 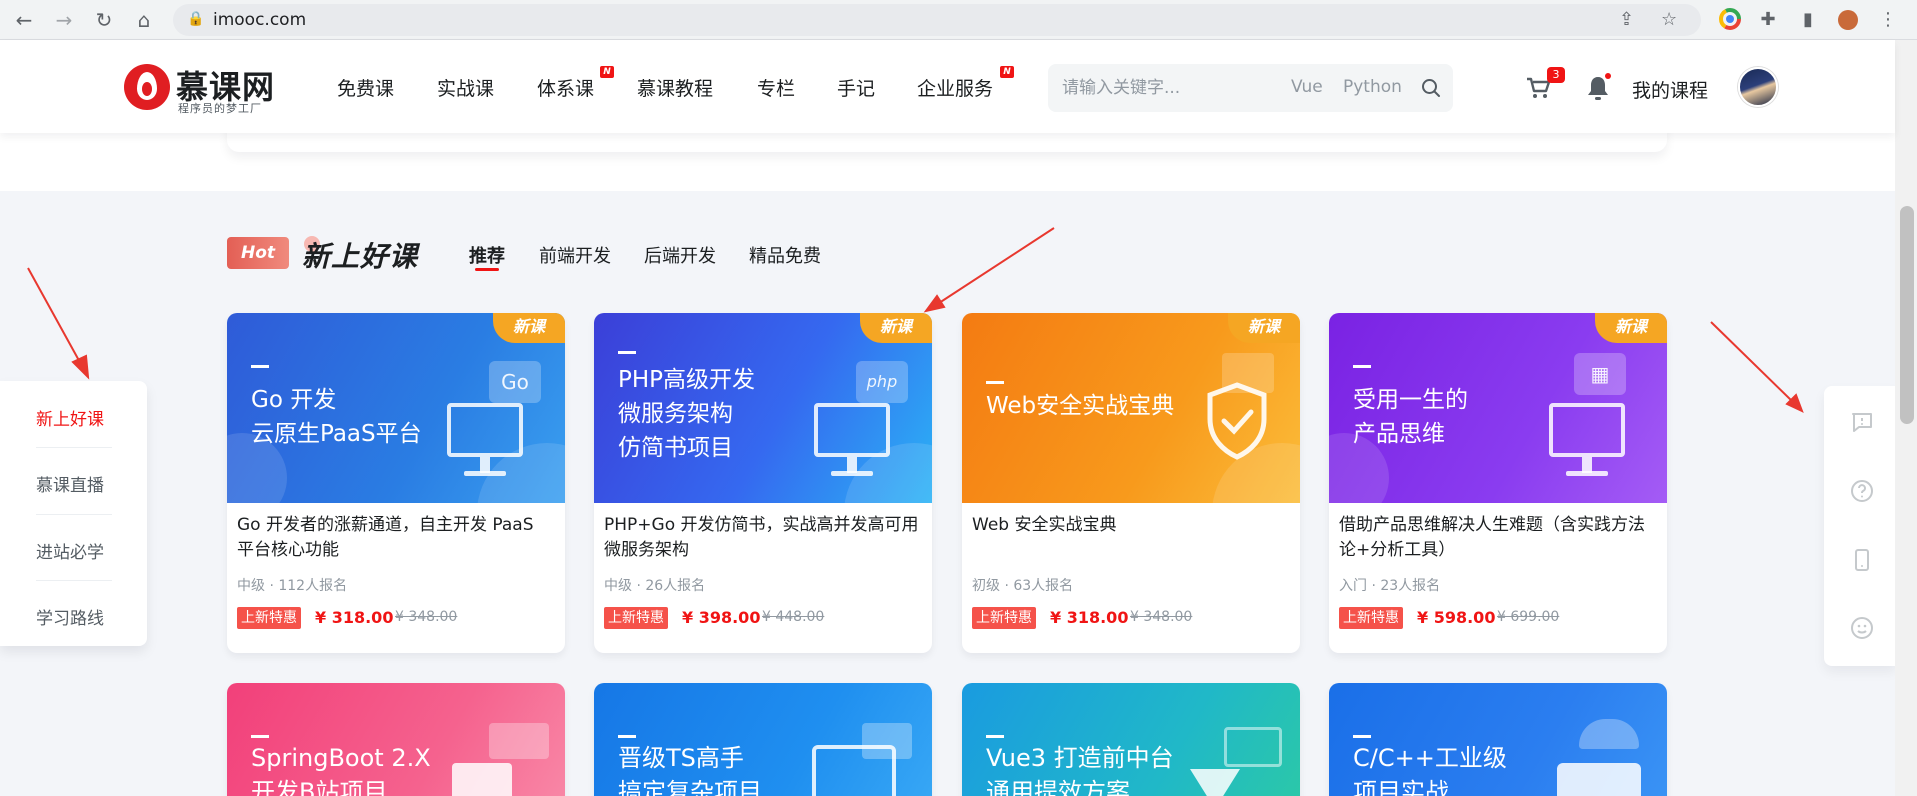 What do you see at coordinates (1862, 560) in the screenshot?
I see `mobile-app-icon` at bounding box center [1862, 560].